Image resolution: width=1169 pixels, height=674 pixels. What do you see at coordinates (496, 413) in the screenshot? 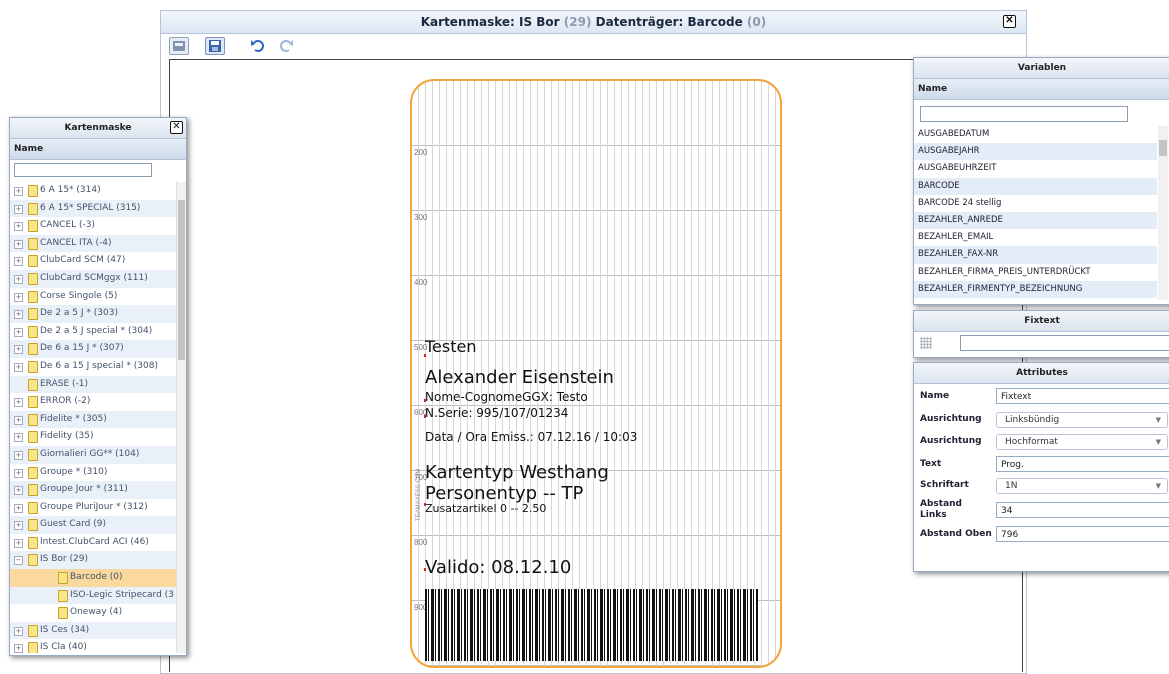
I see `text-field-serie: N.Serie: 995/107/01234` at bounding box center [496, 413].